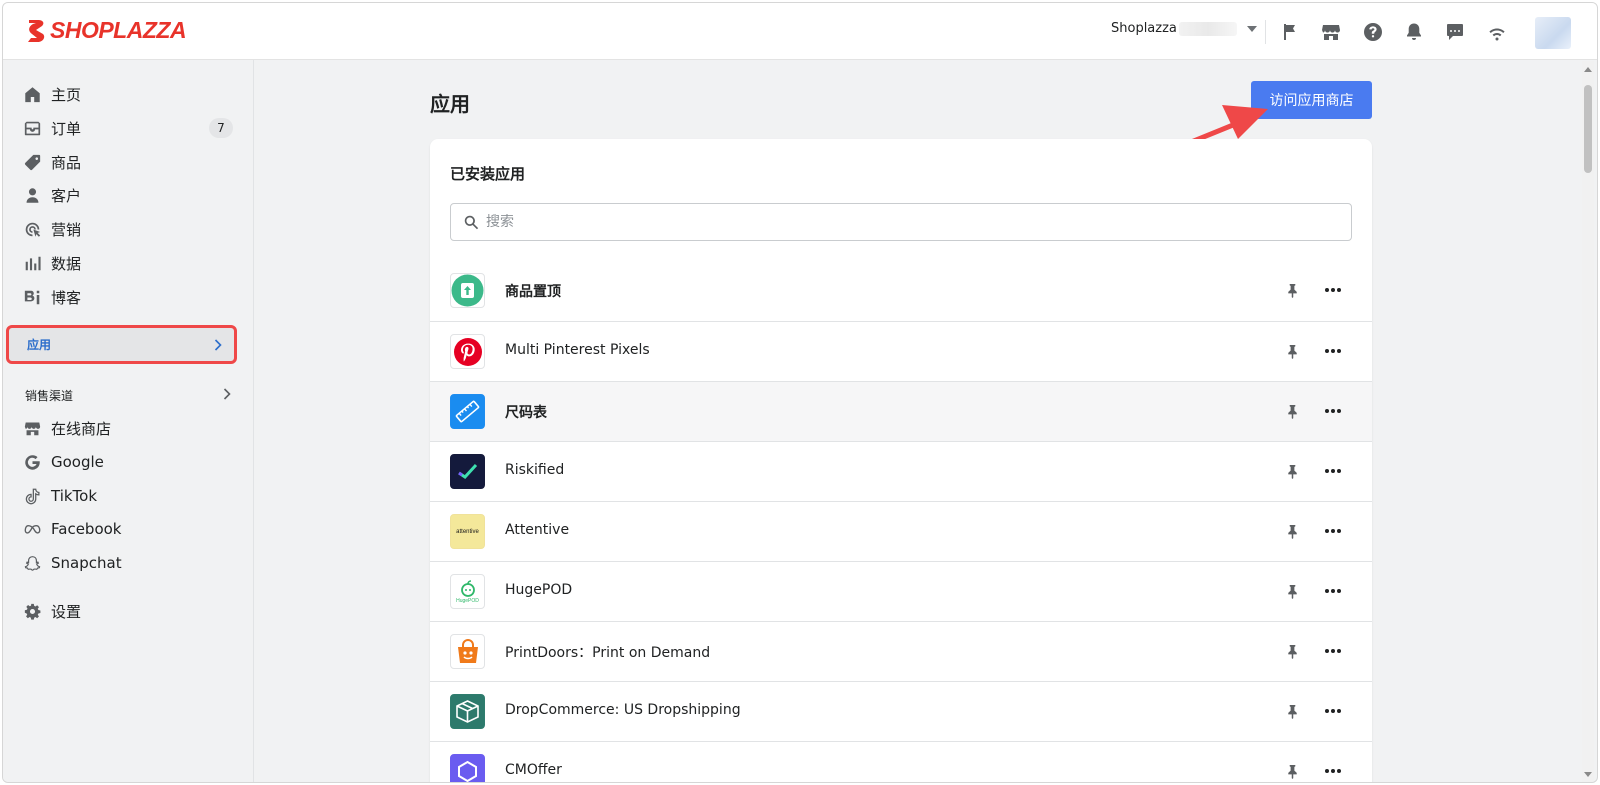 The height and width of the screenshot is (785, 1600). Describe the element at coordinates (128, 496) in the screenshot. I see `sidebar-channel-tiktok: TikTok` at that location.